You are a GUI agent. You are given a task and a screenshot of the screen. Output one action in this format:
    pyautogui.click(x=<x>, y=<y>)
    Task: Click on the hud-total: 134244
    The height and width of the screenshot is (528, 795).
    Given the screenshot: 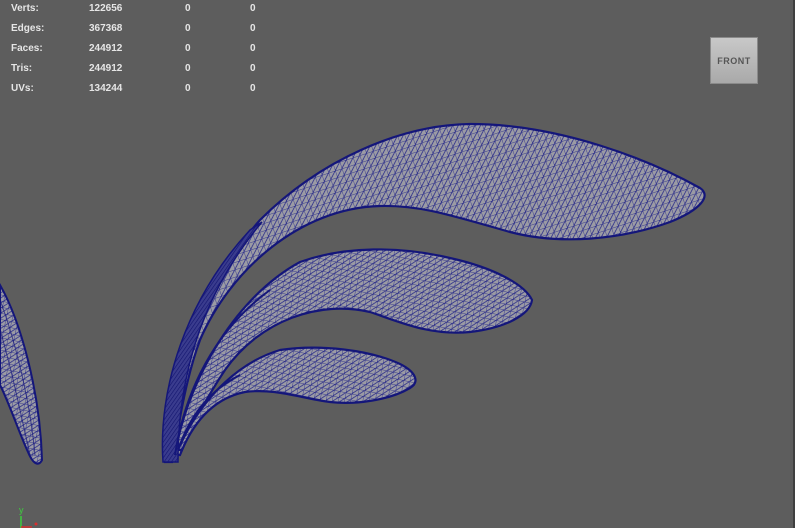 What is the action you would take?
    pyautogui.click(x=106, y=88)
    